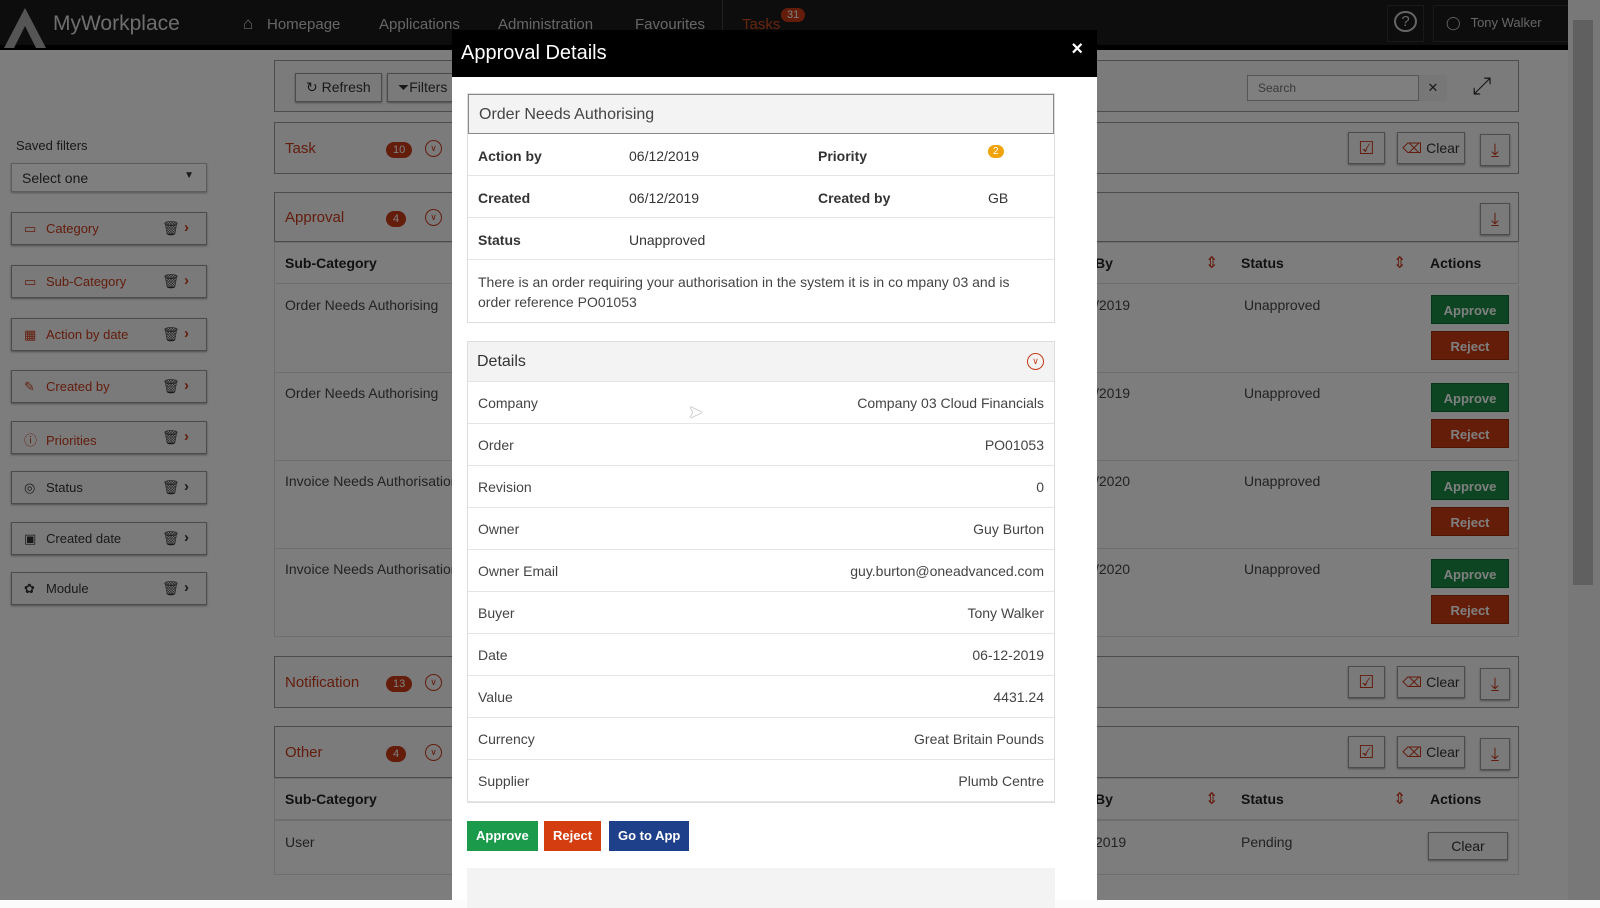  What do you see at coordinates (1077, 49) in the screenshot?
I see `close-icon: ×` at bounding box center [1077, 49].